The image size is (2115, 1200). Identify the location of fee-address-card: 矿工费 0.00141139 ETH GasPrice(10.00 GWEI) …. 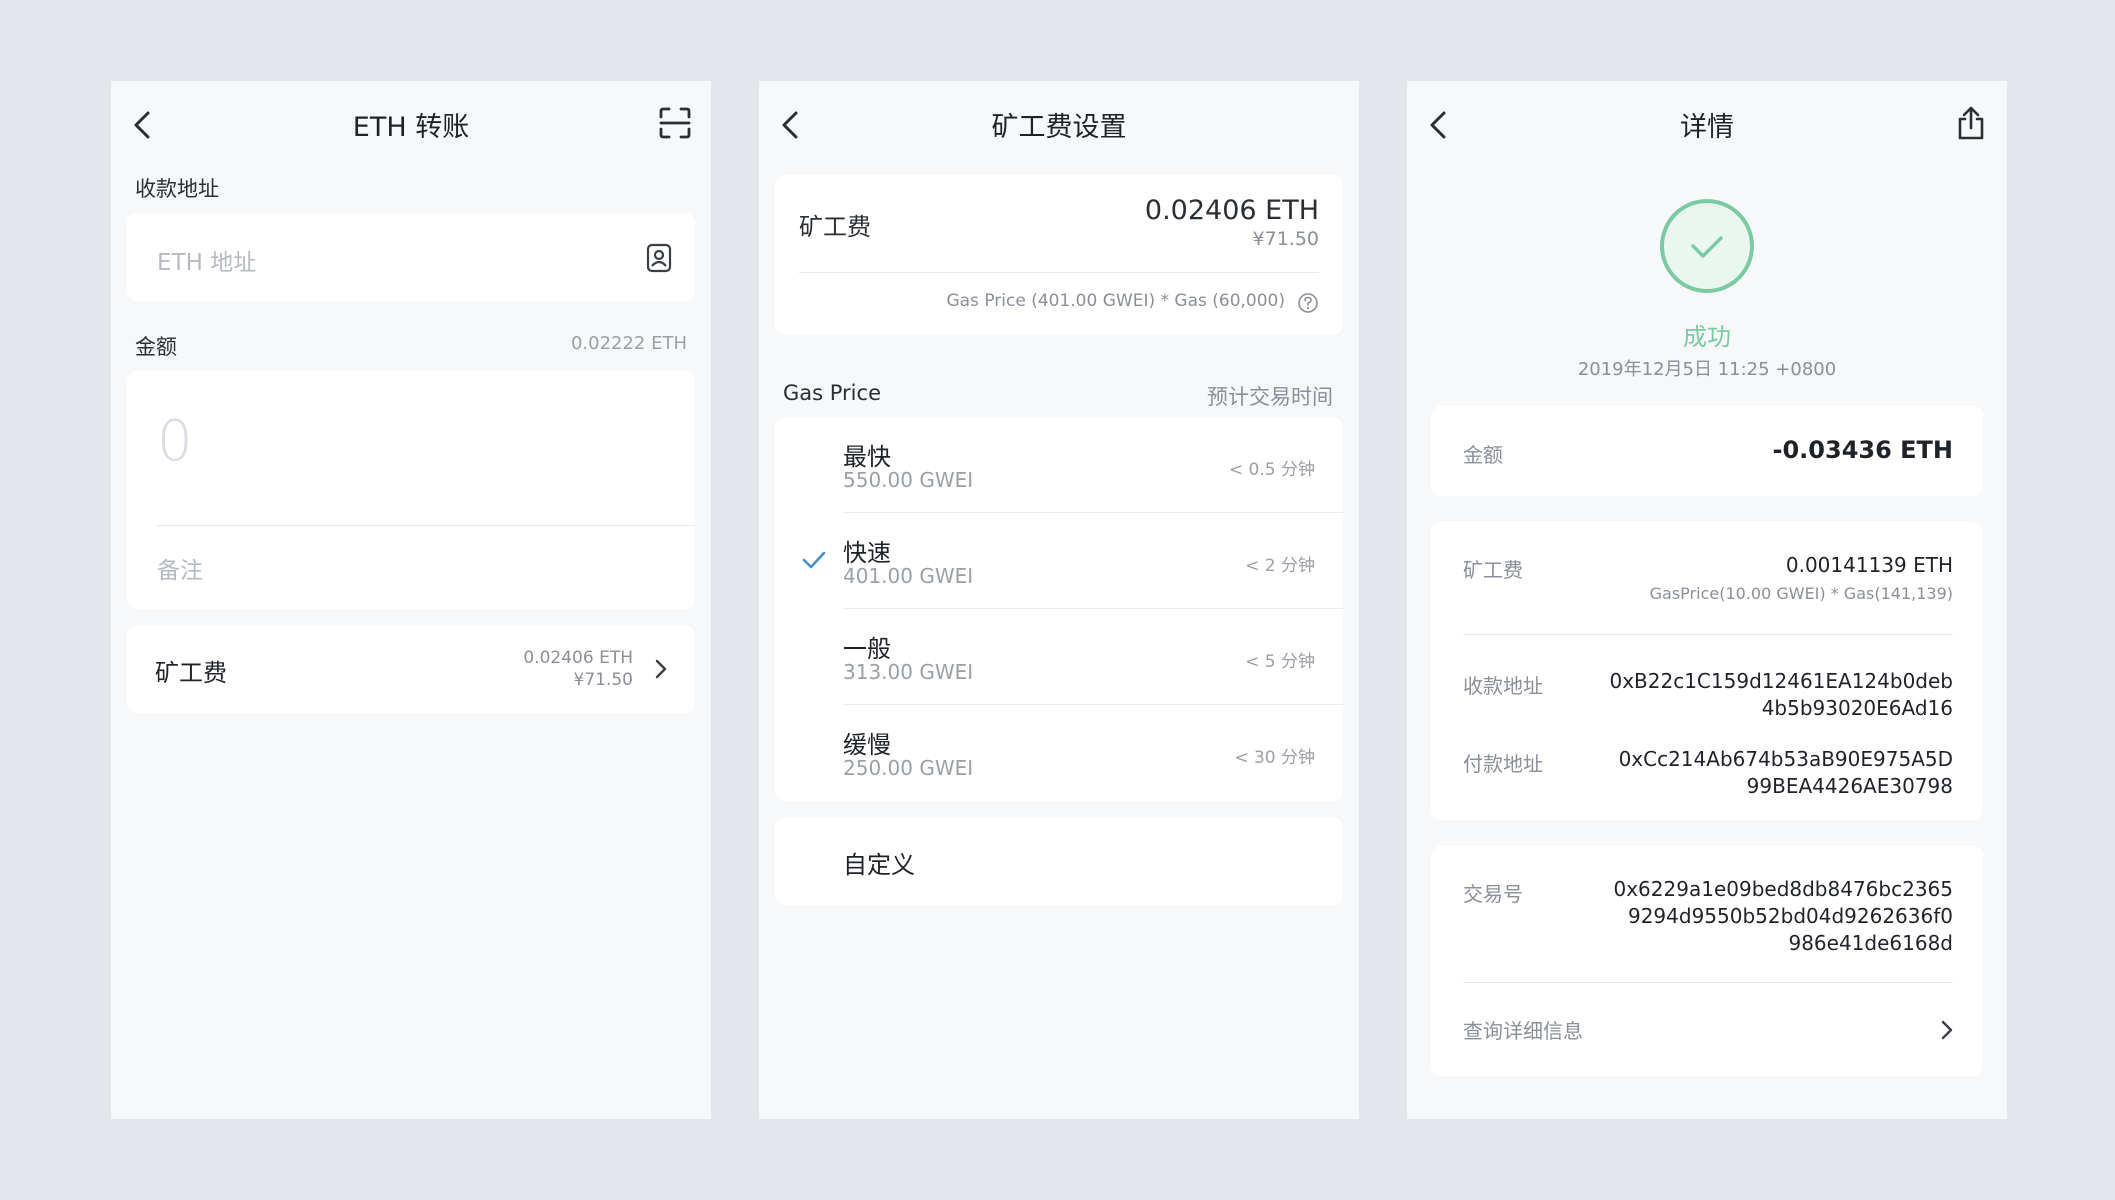
(1707, 671).